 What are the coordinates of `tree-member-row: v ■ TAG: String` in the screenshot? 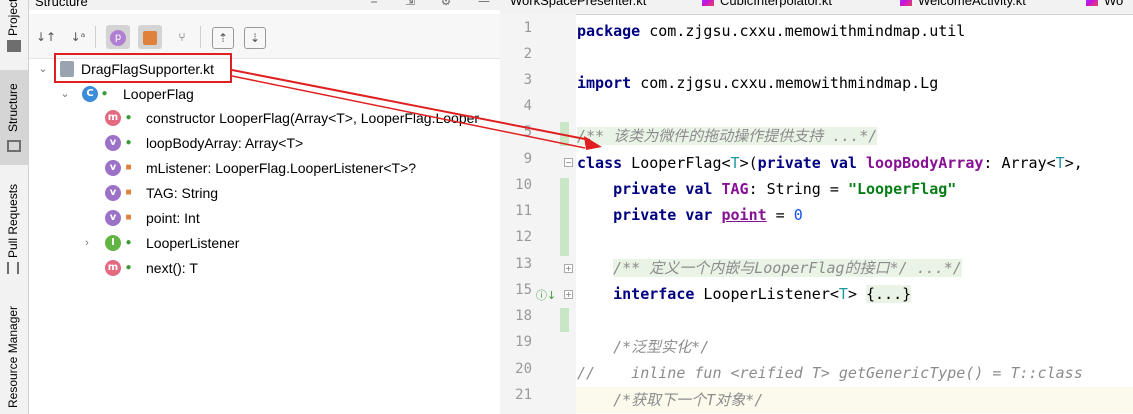 It's located at (264, 193).